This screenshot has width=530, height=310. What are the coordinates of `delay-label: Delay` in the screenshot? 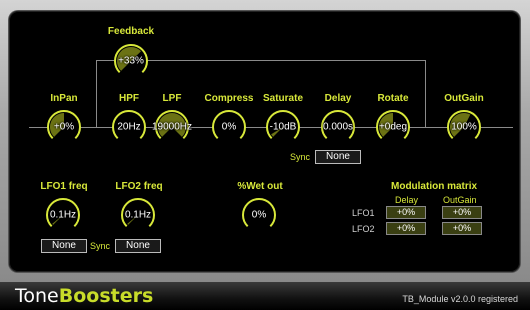 It's located at (338, 98).